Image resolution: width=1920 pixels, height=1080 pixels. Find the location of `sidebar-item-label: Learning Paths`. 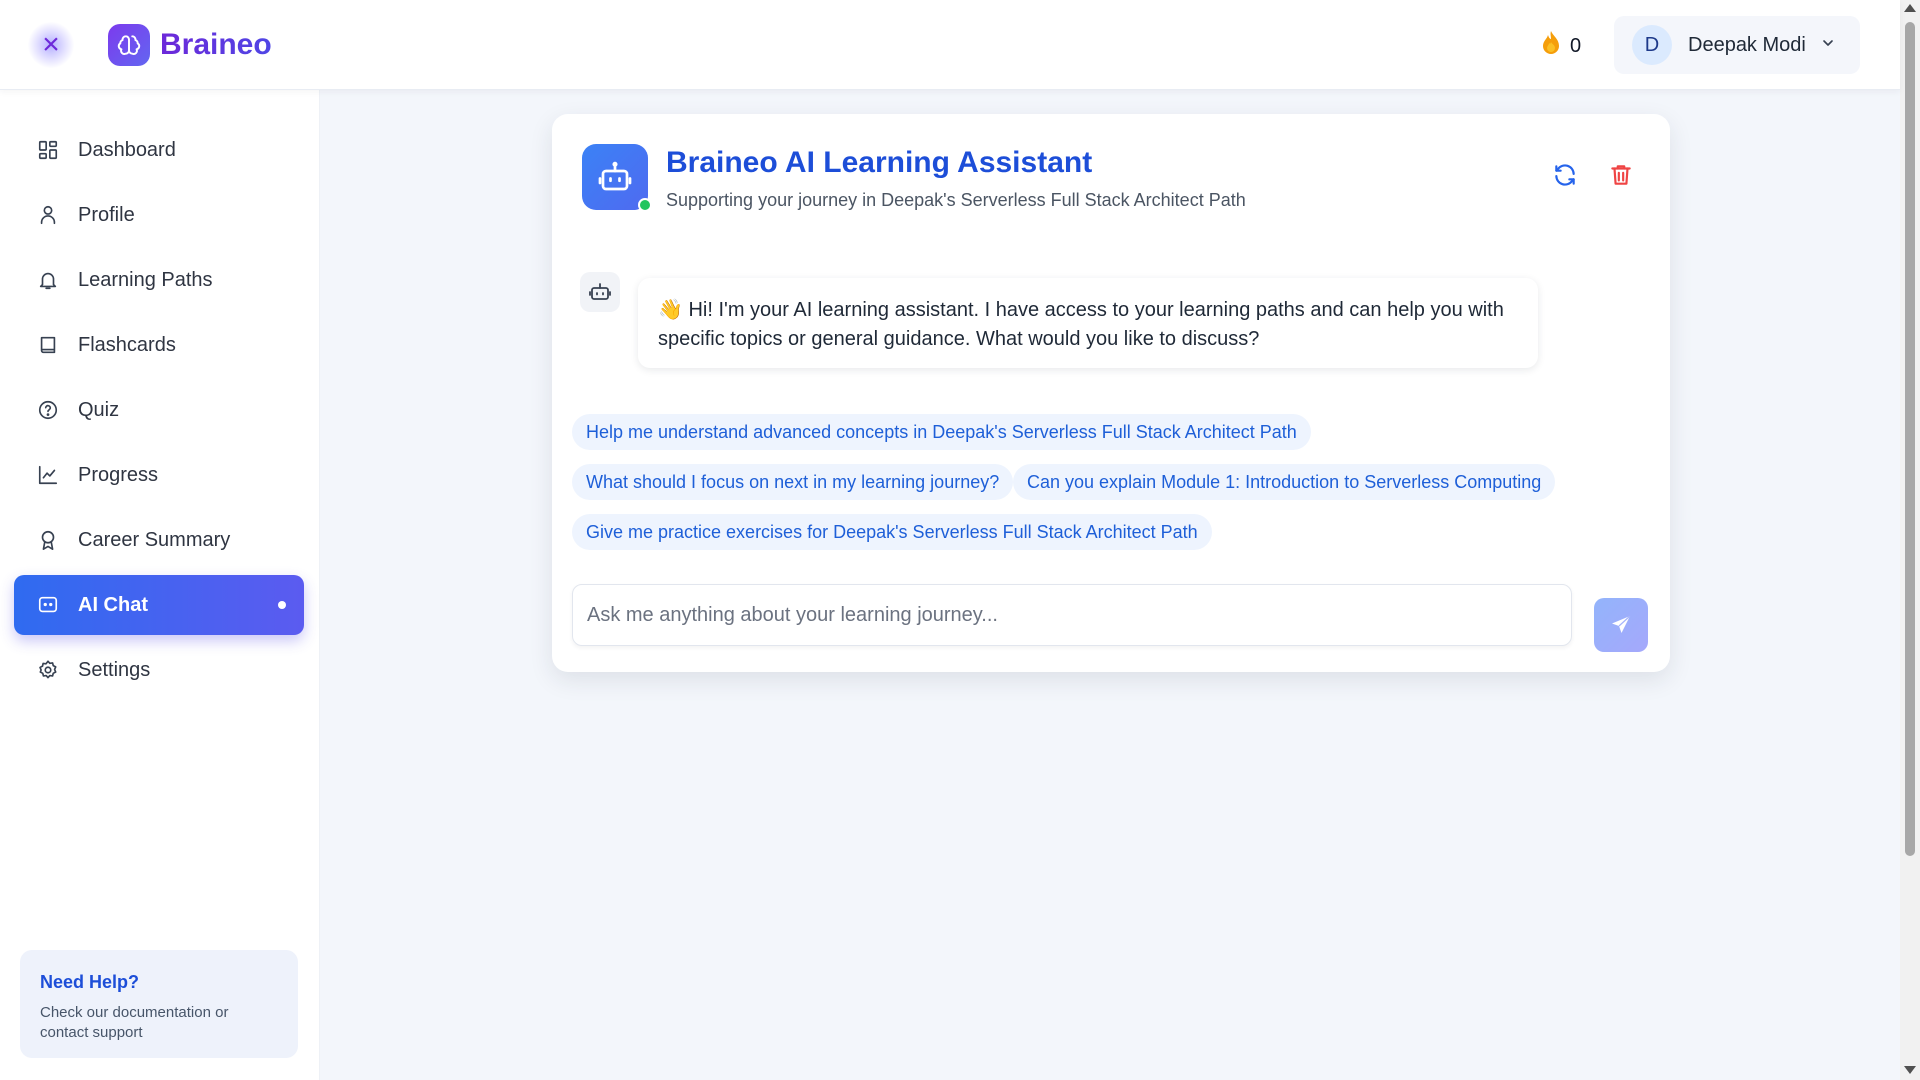

sidebar-item-label: Learning Paths is located at coordinates (145, 279).